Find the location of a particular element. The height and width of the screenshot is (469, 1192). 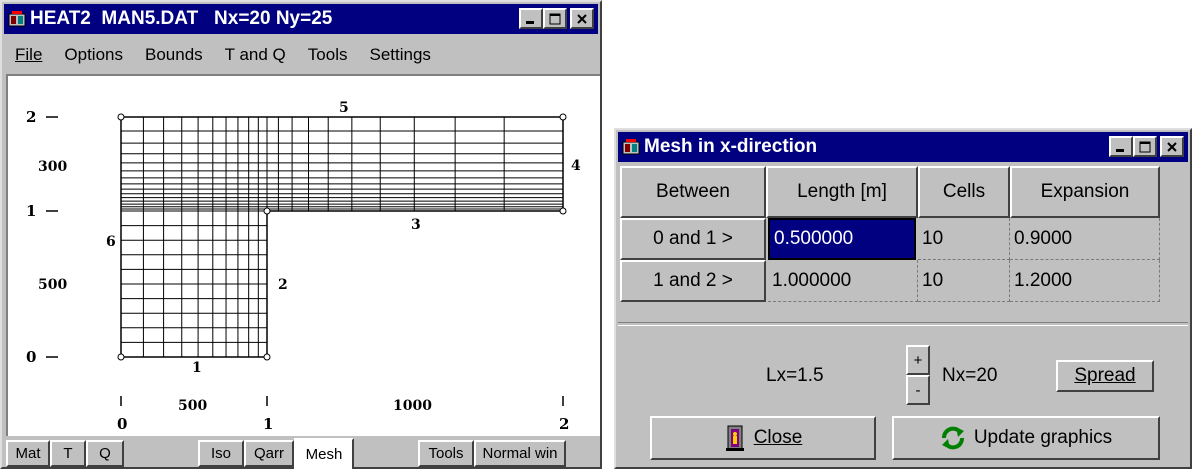

menu-settings: Settings is located at coordinates (399, 55).